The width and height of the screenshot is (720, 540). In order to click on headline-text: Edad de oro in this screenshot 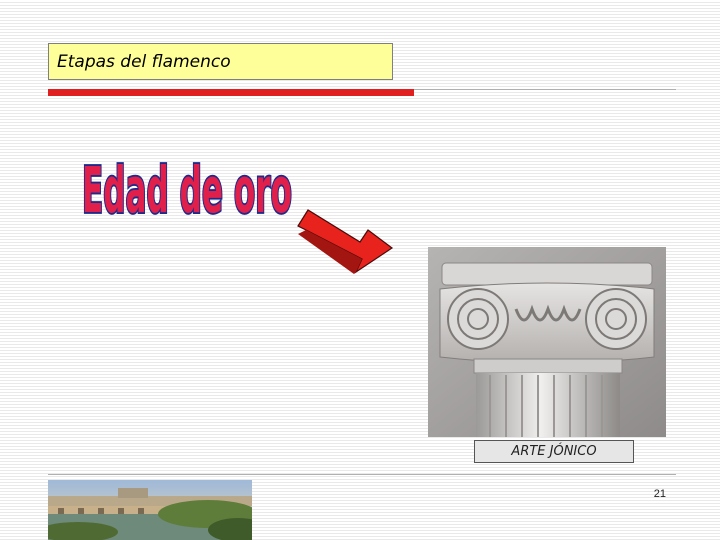, I will do `click(187, 189)`.